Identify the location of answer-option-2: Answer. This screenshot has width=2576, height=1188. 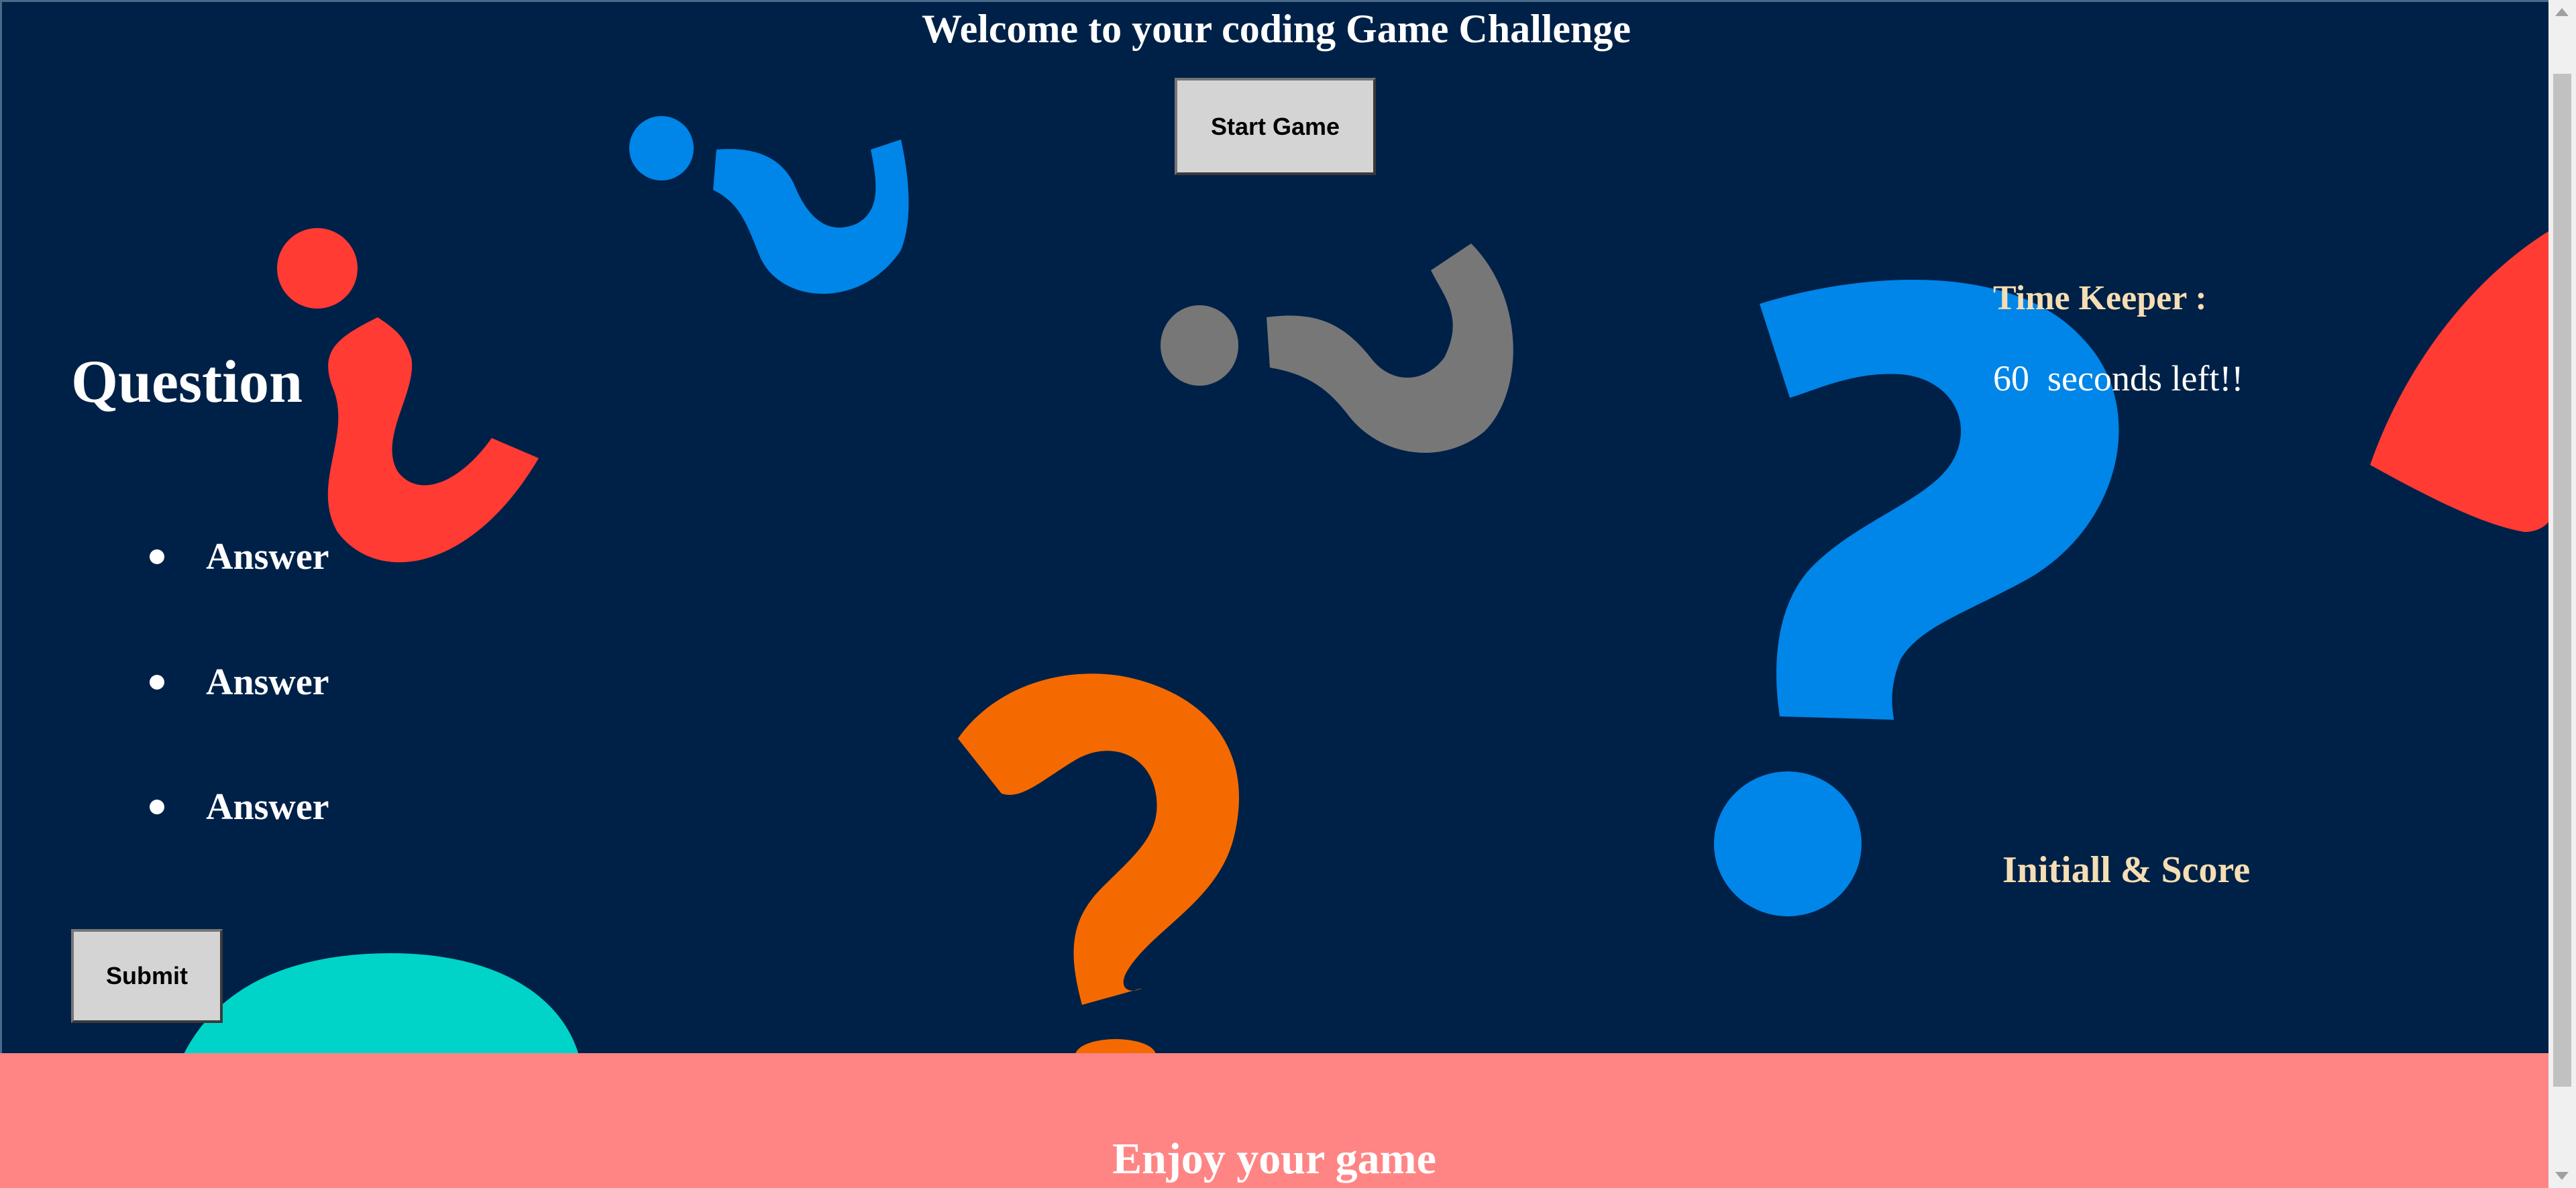
(239, 682).